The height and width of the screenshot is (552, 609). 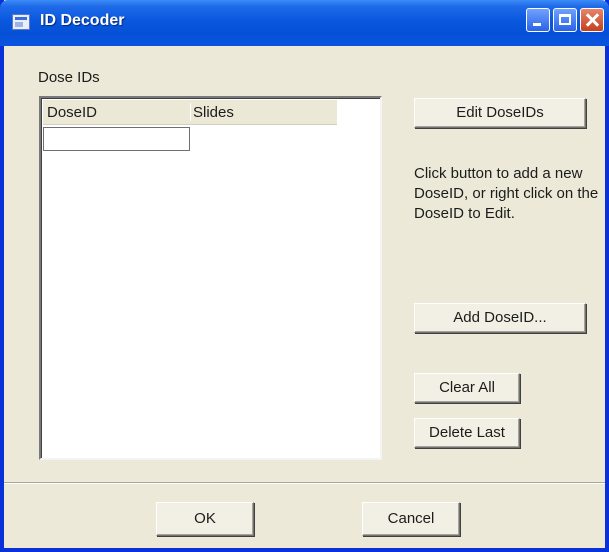 I want to click on list-header: DoseID Slides, so click(x=190, y=112).